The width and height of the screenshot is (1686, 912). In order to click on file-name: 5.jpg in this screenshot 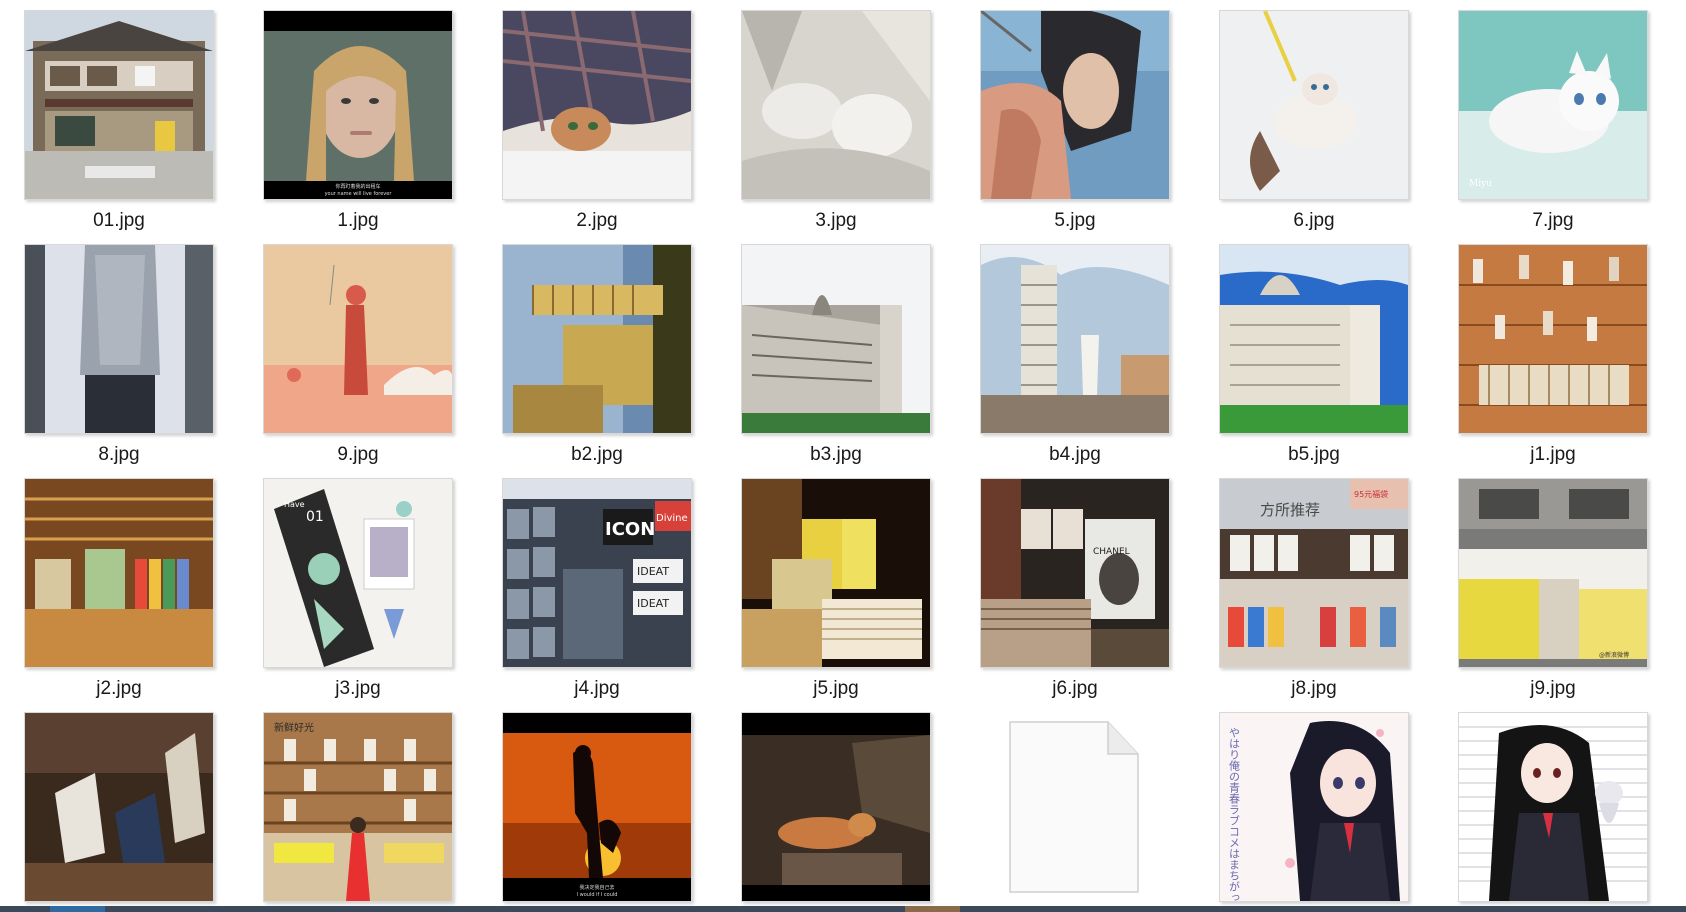, I will do `click(1075, 220)`.